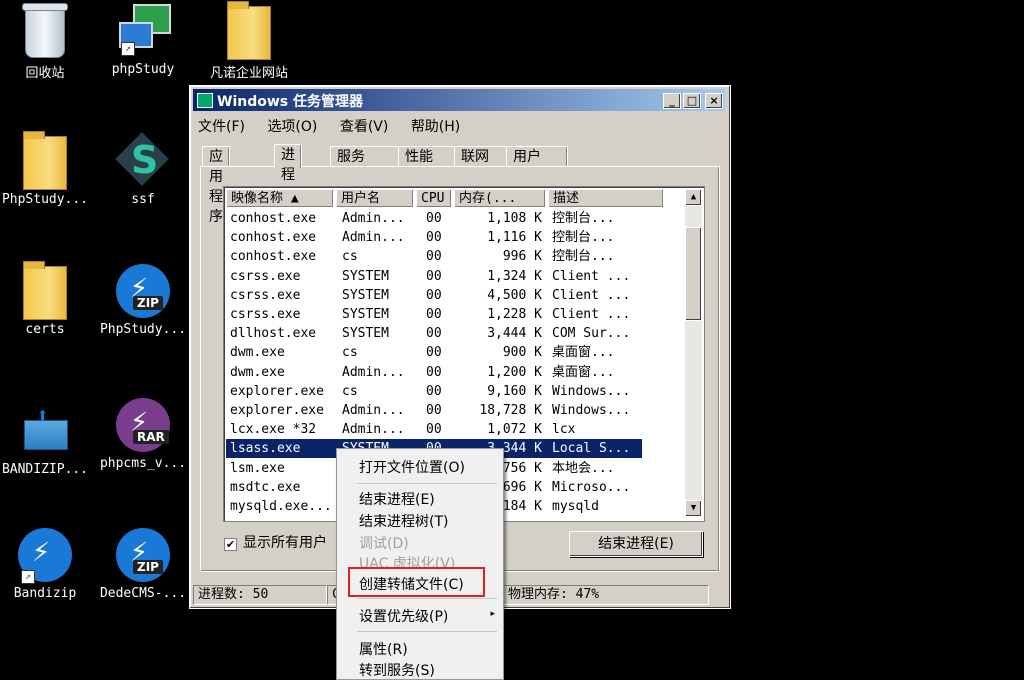 This screenshot has height=680, width=1024. What do you see at coordinates (221, 127) in the screenshot?
I see `menu-file: 文件(F)` at bounding box center [221, 127].